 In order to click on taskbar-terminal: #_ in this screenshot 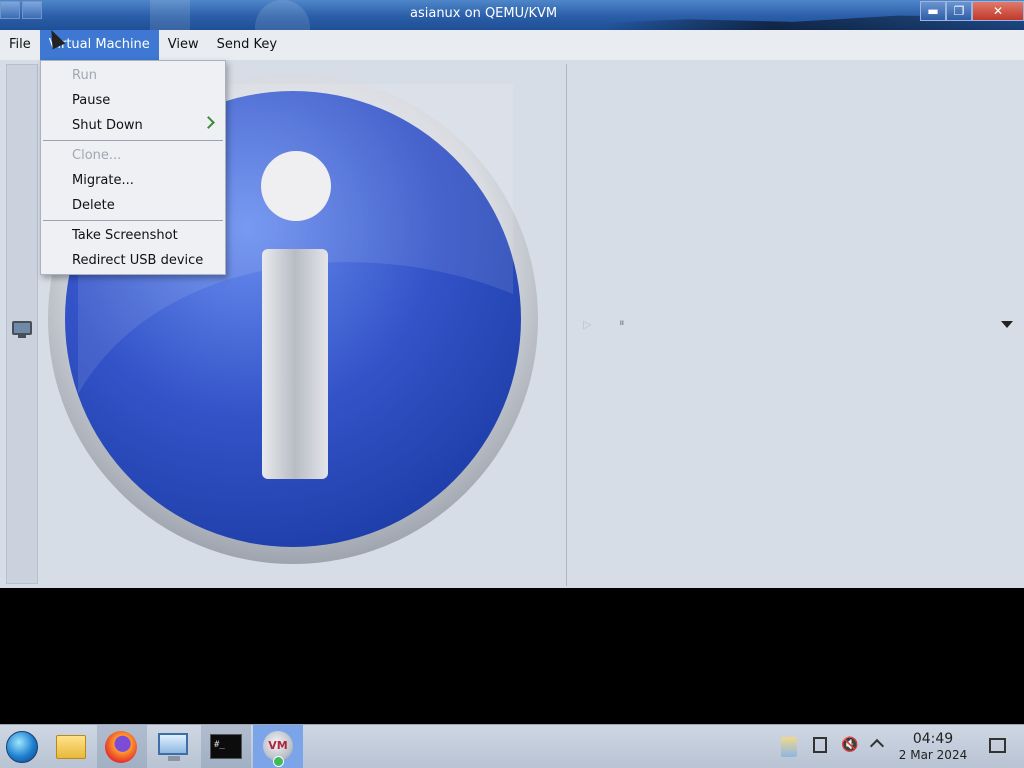, I will do `click(226, 746)`.